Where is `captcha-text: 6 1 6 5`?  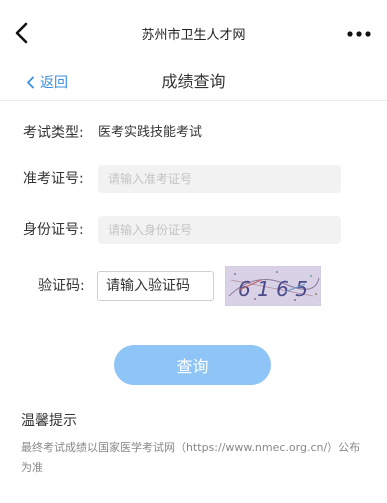
captcha-text: 6 1 6 5 is located at coordinates (273, 289).